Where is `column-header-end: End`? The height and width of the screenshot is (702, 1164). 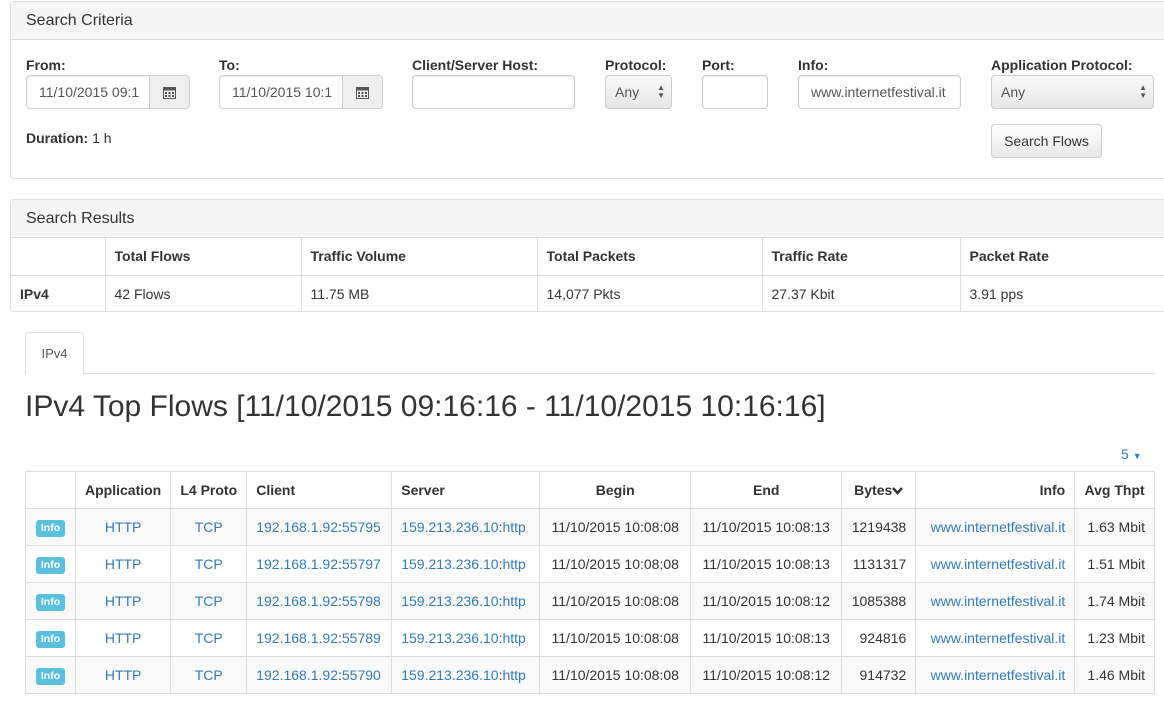 column-header-end: End is located at coordinates (766, 490).